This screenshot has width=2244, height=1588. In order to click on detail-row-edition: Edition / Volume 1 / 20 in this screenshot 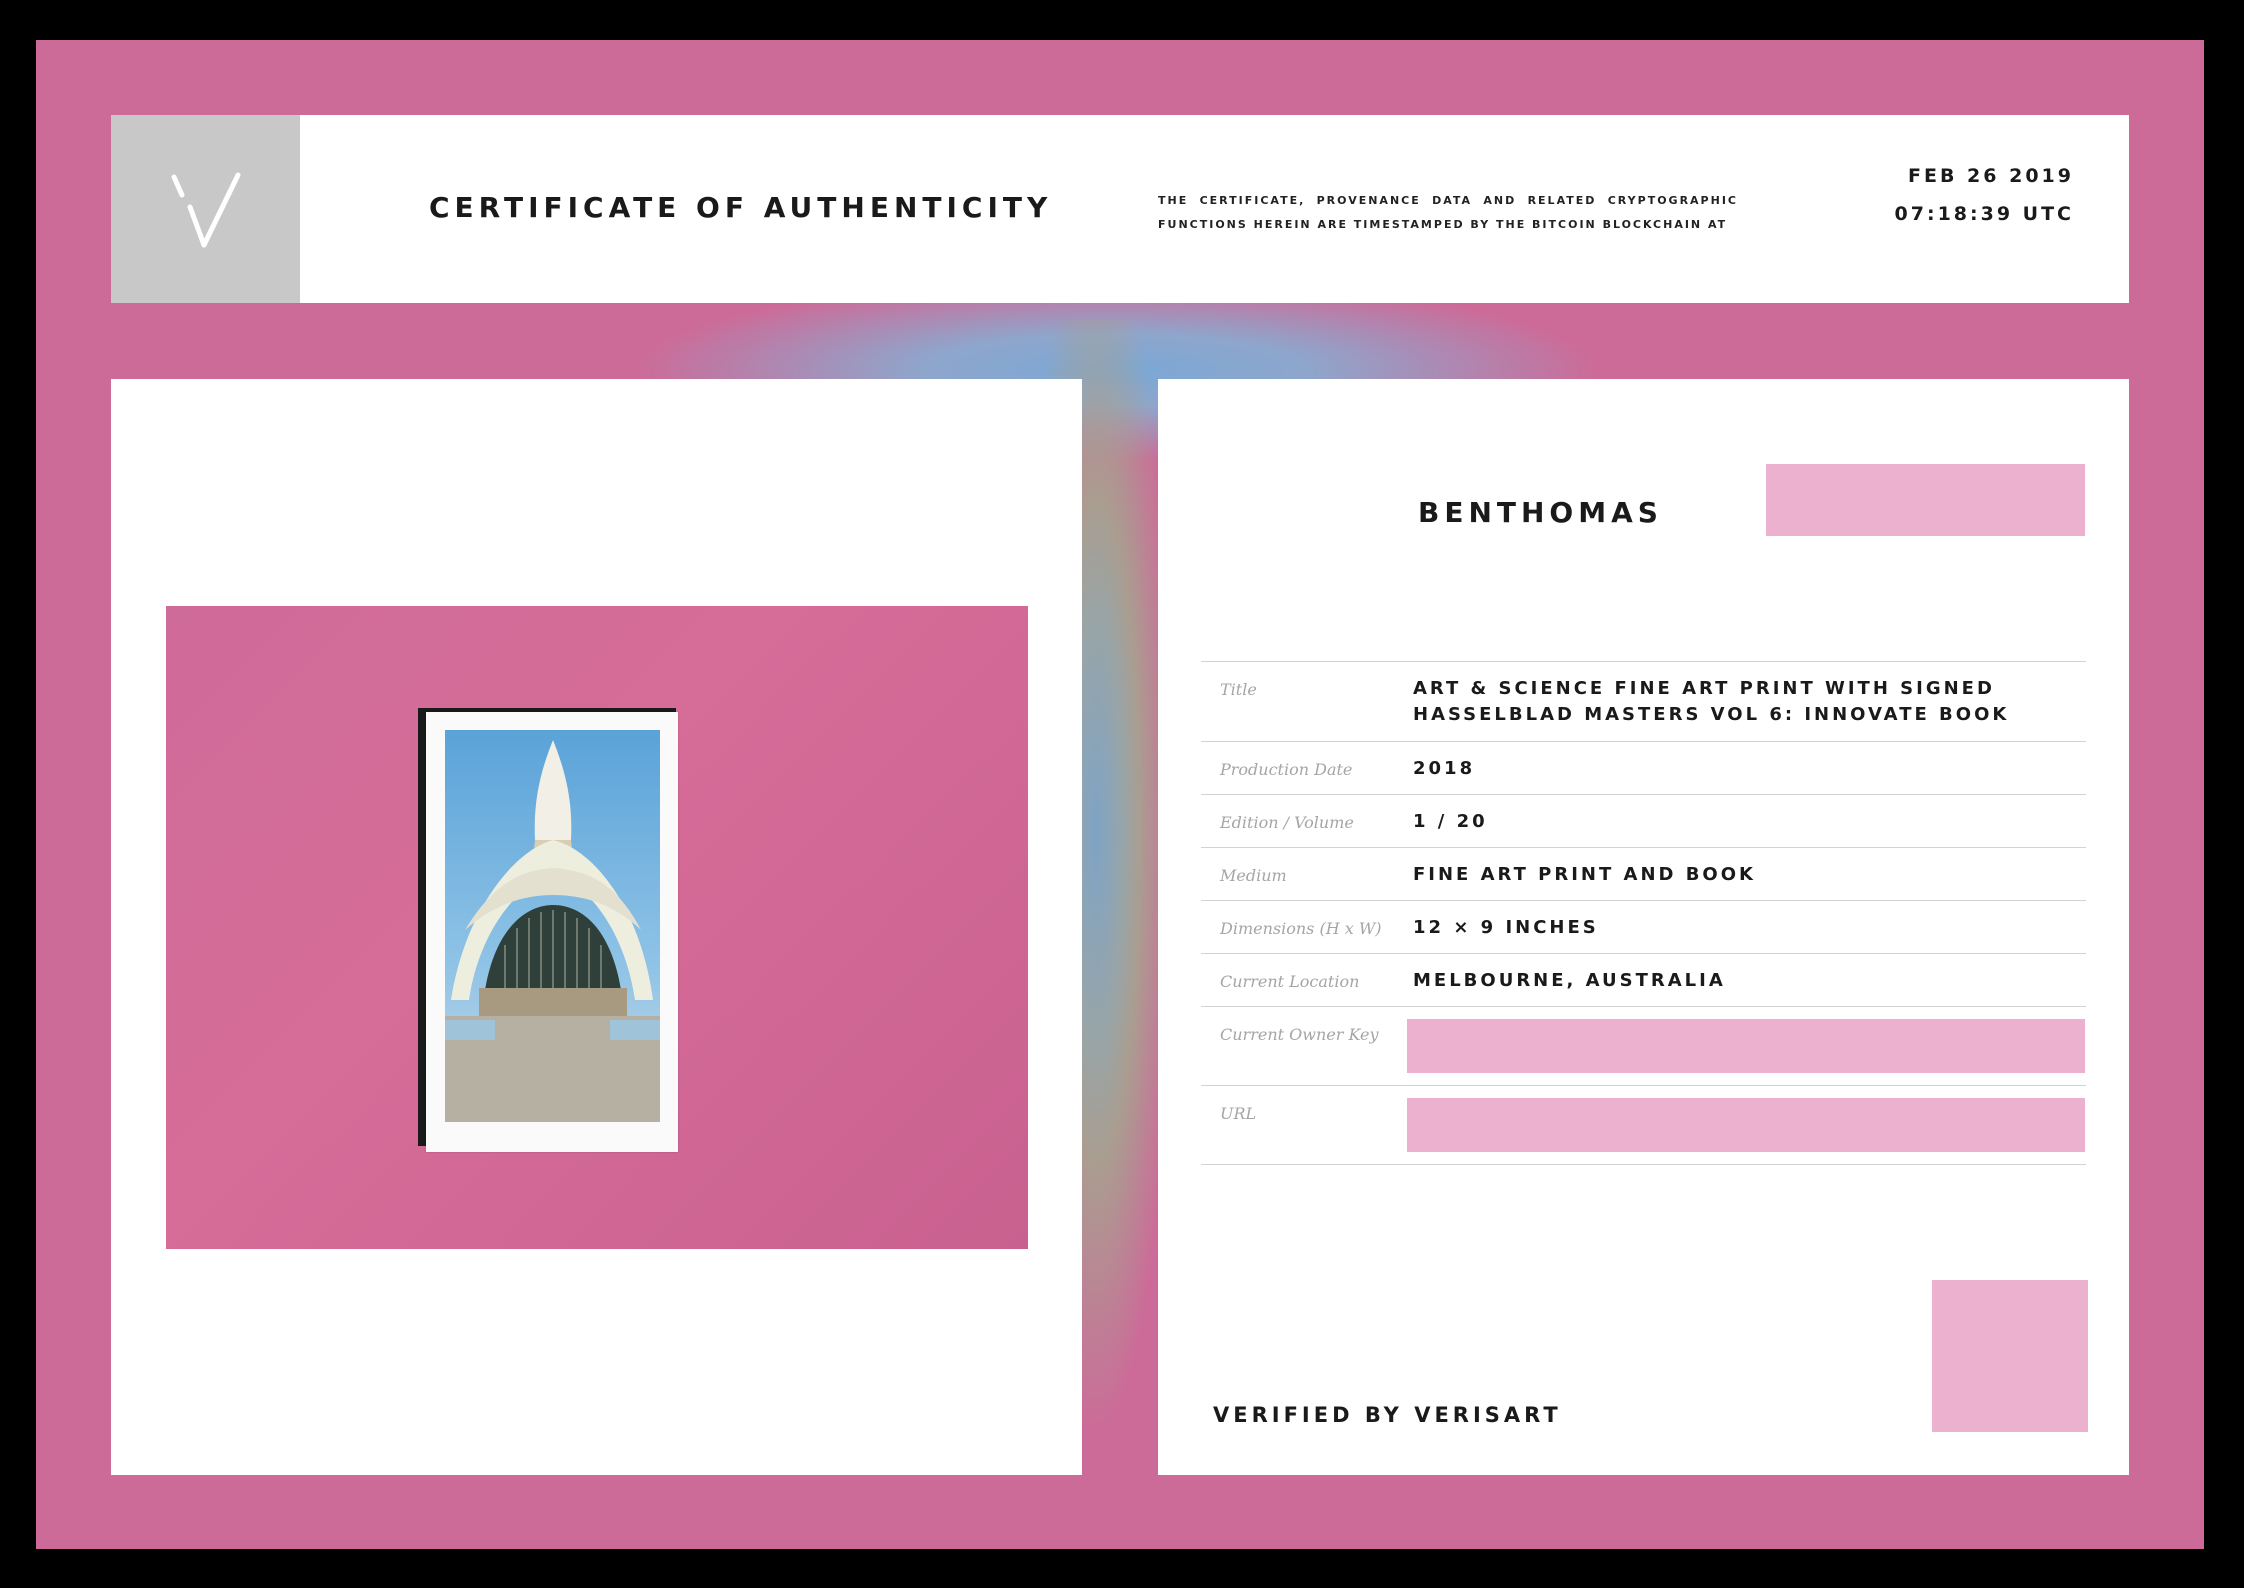, I will do `click(1643, 820)`.